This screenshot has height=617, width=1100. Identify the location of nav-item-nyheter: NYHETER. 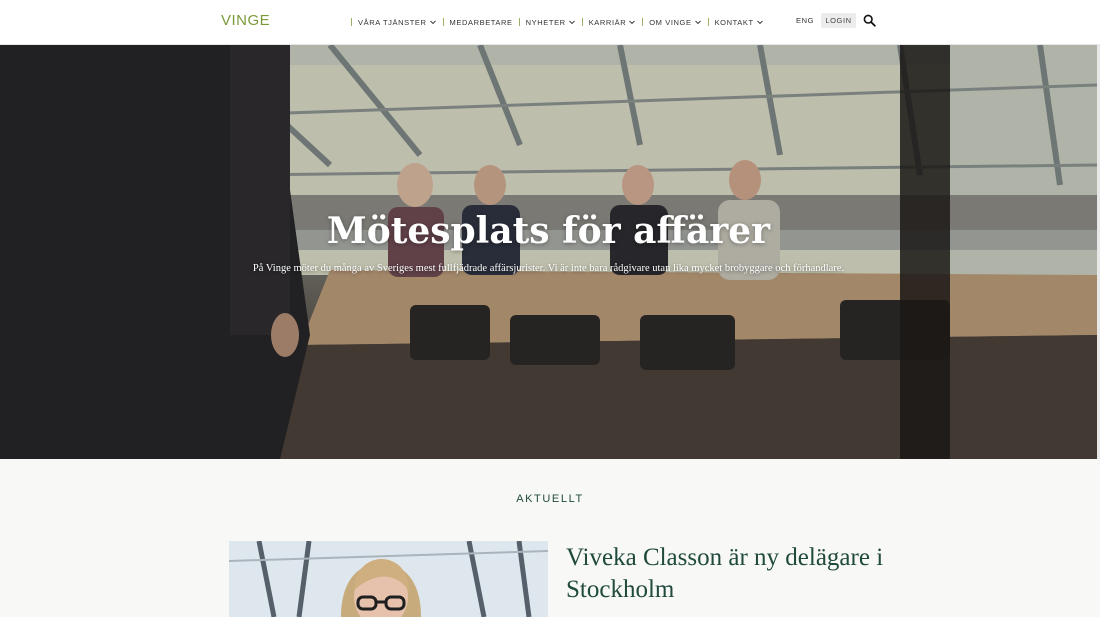
(551, 22).